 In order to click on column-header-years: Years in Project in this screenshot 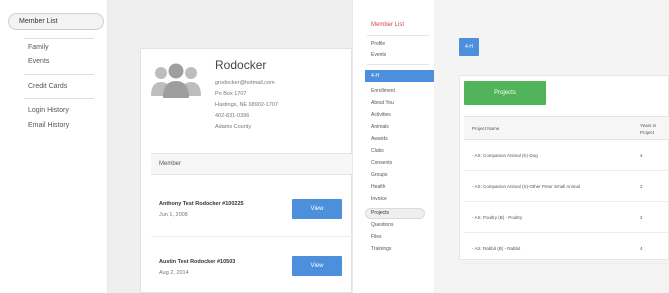, I will do `click(654, 129)`.